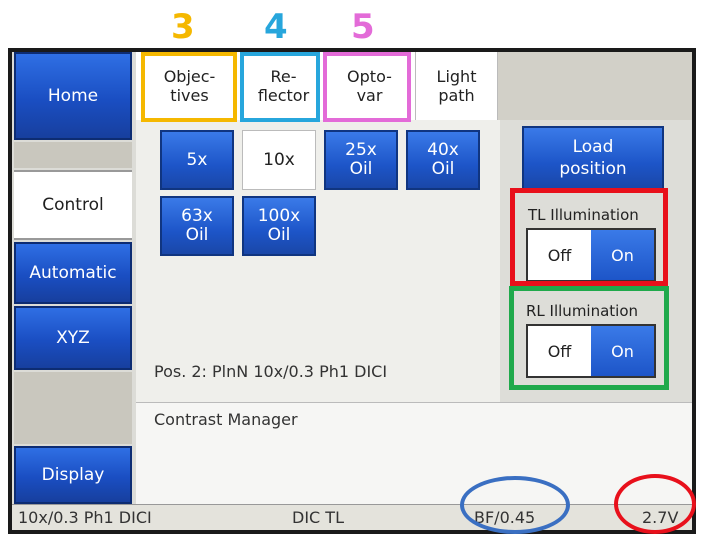 This screenshot has width=702, height=537. What do you see at coordinates (226, 419) in the screenshot?
I see `contrast-manager-label: Contrast Manager` at bounding box center [226, 419].